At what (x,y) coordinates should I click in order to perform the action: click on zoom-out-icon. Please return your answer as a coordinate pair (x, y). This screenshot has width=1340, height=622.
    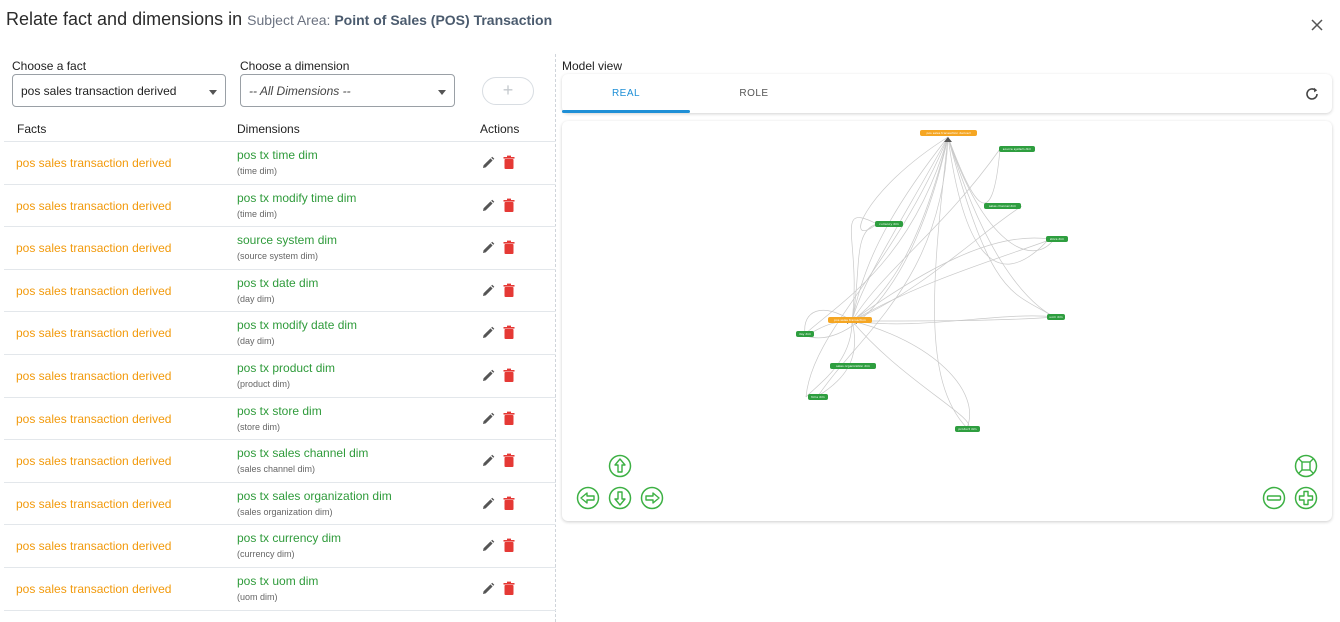
    Looking at the image, I should click on (1274, 498).